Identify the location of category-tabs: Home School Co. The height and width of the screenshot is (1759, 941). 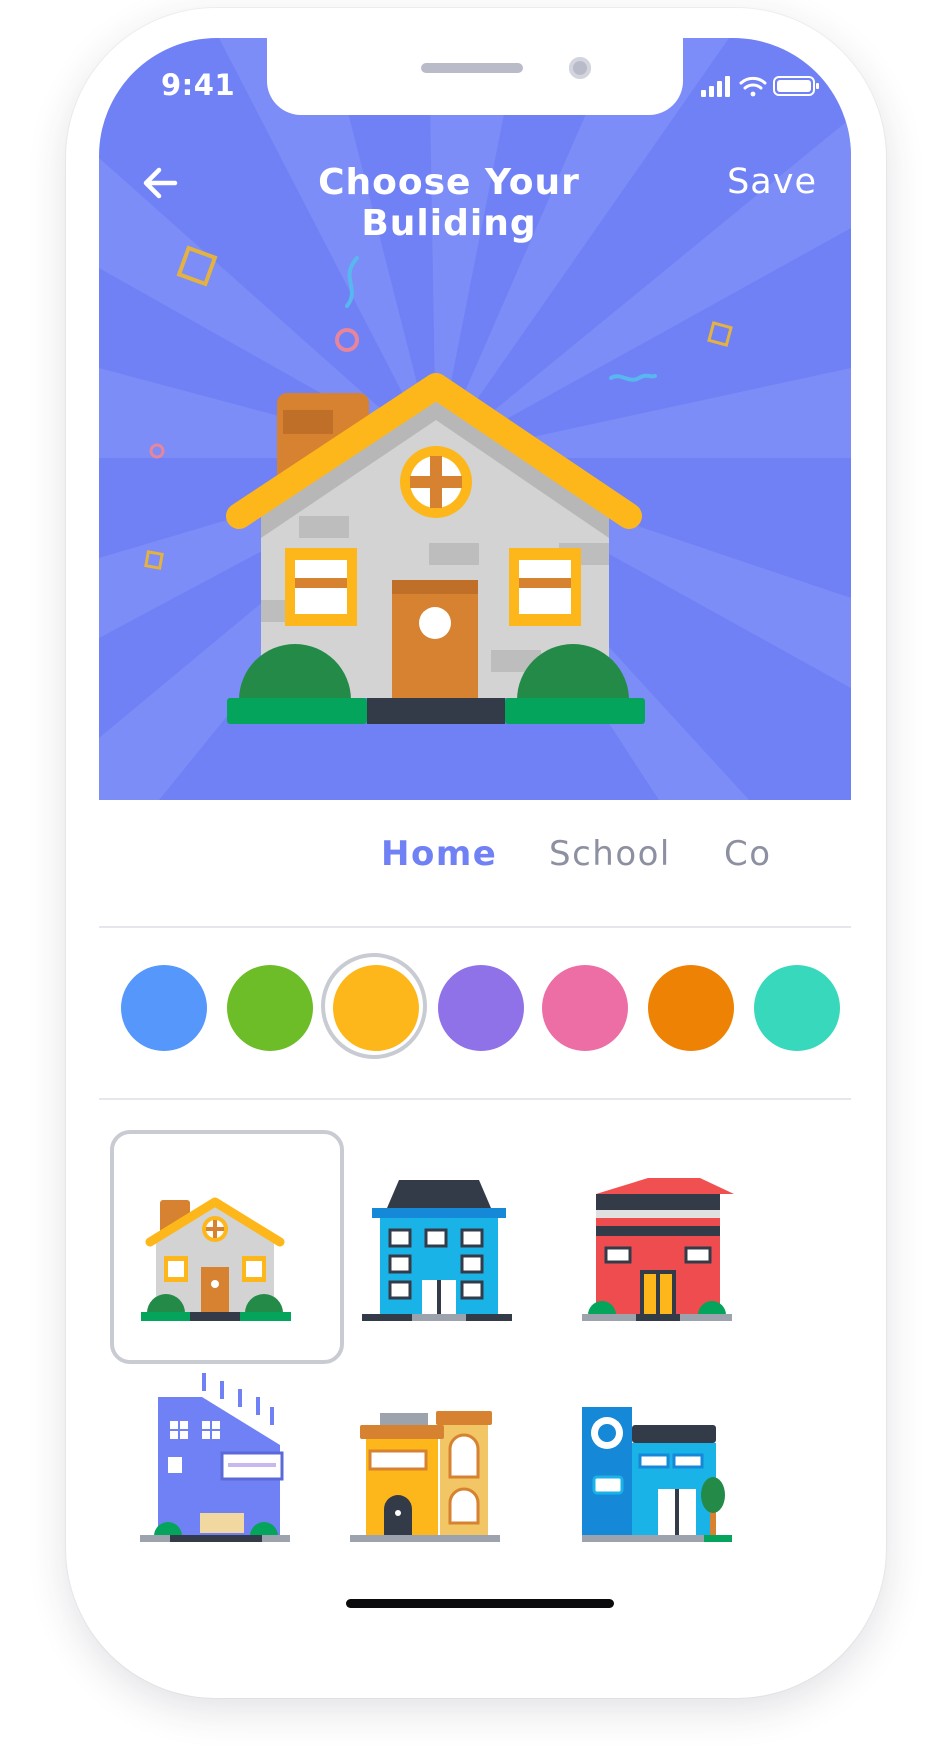
(475, 864).